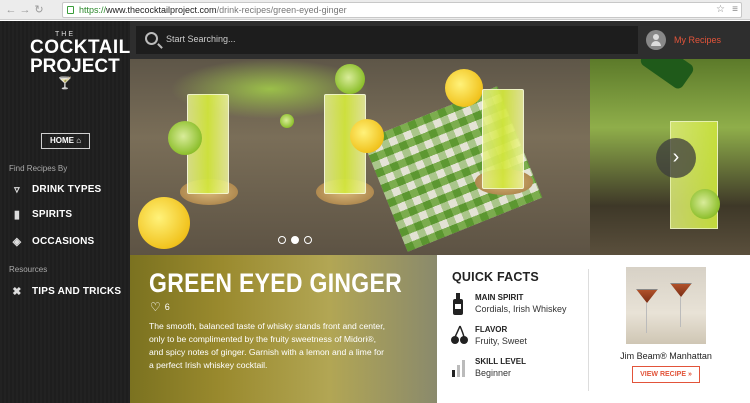 Image resolution: width=750 pixels, height=403 pixels. I want to click on url-scheme: https://, so click(93, 10).